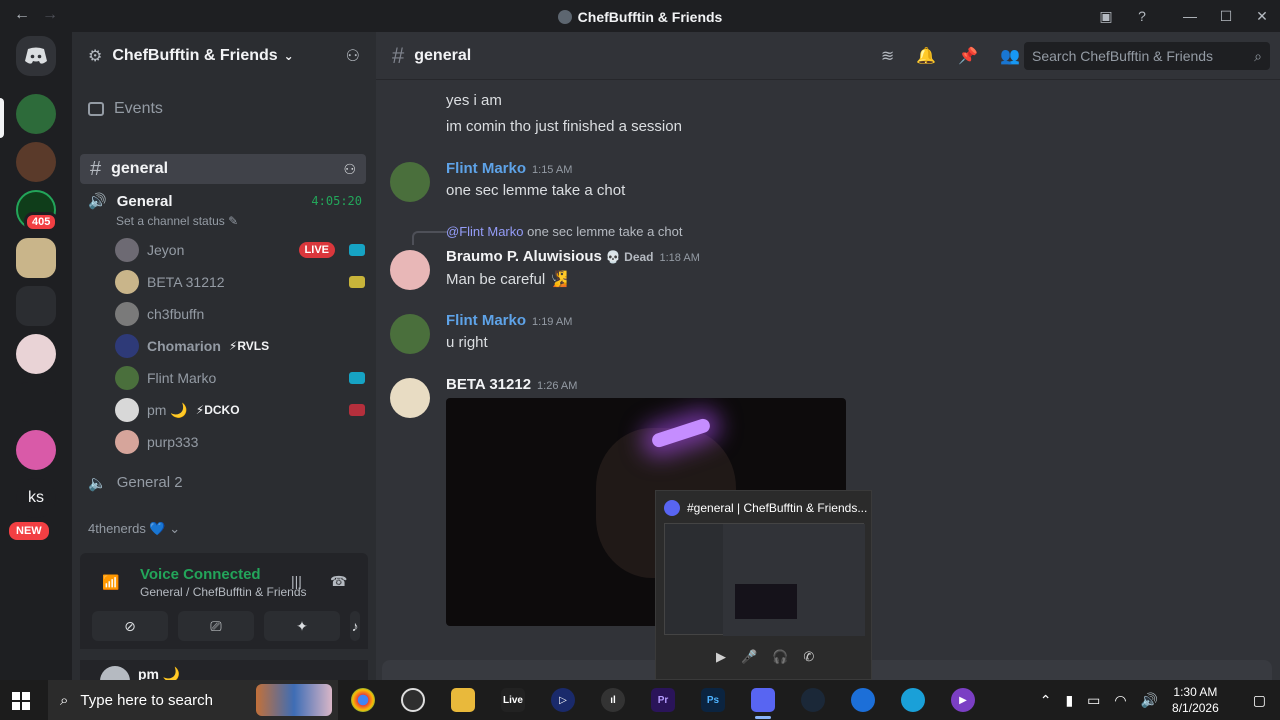 The image size is (1280, 720). What do you see at coordinates (764, 579) in the screenshot?
I see `preview-thumbnail` at bounding box center [764, 579].